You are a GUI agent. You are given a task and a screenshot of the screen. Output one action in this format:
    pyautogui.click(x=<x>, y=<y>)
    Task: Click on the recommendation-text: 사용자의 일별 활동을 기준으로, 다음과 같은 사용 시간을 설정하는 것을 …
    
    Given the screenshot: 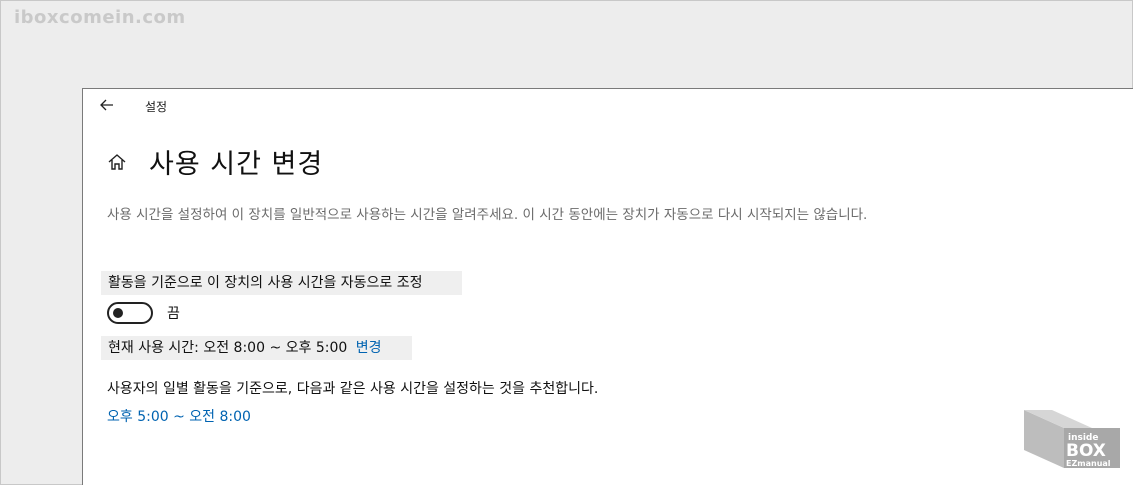 What is the action you would take?
    pyautogui.click(x=353, y=389)
    